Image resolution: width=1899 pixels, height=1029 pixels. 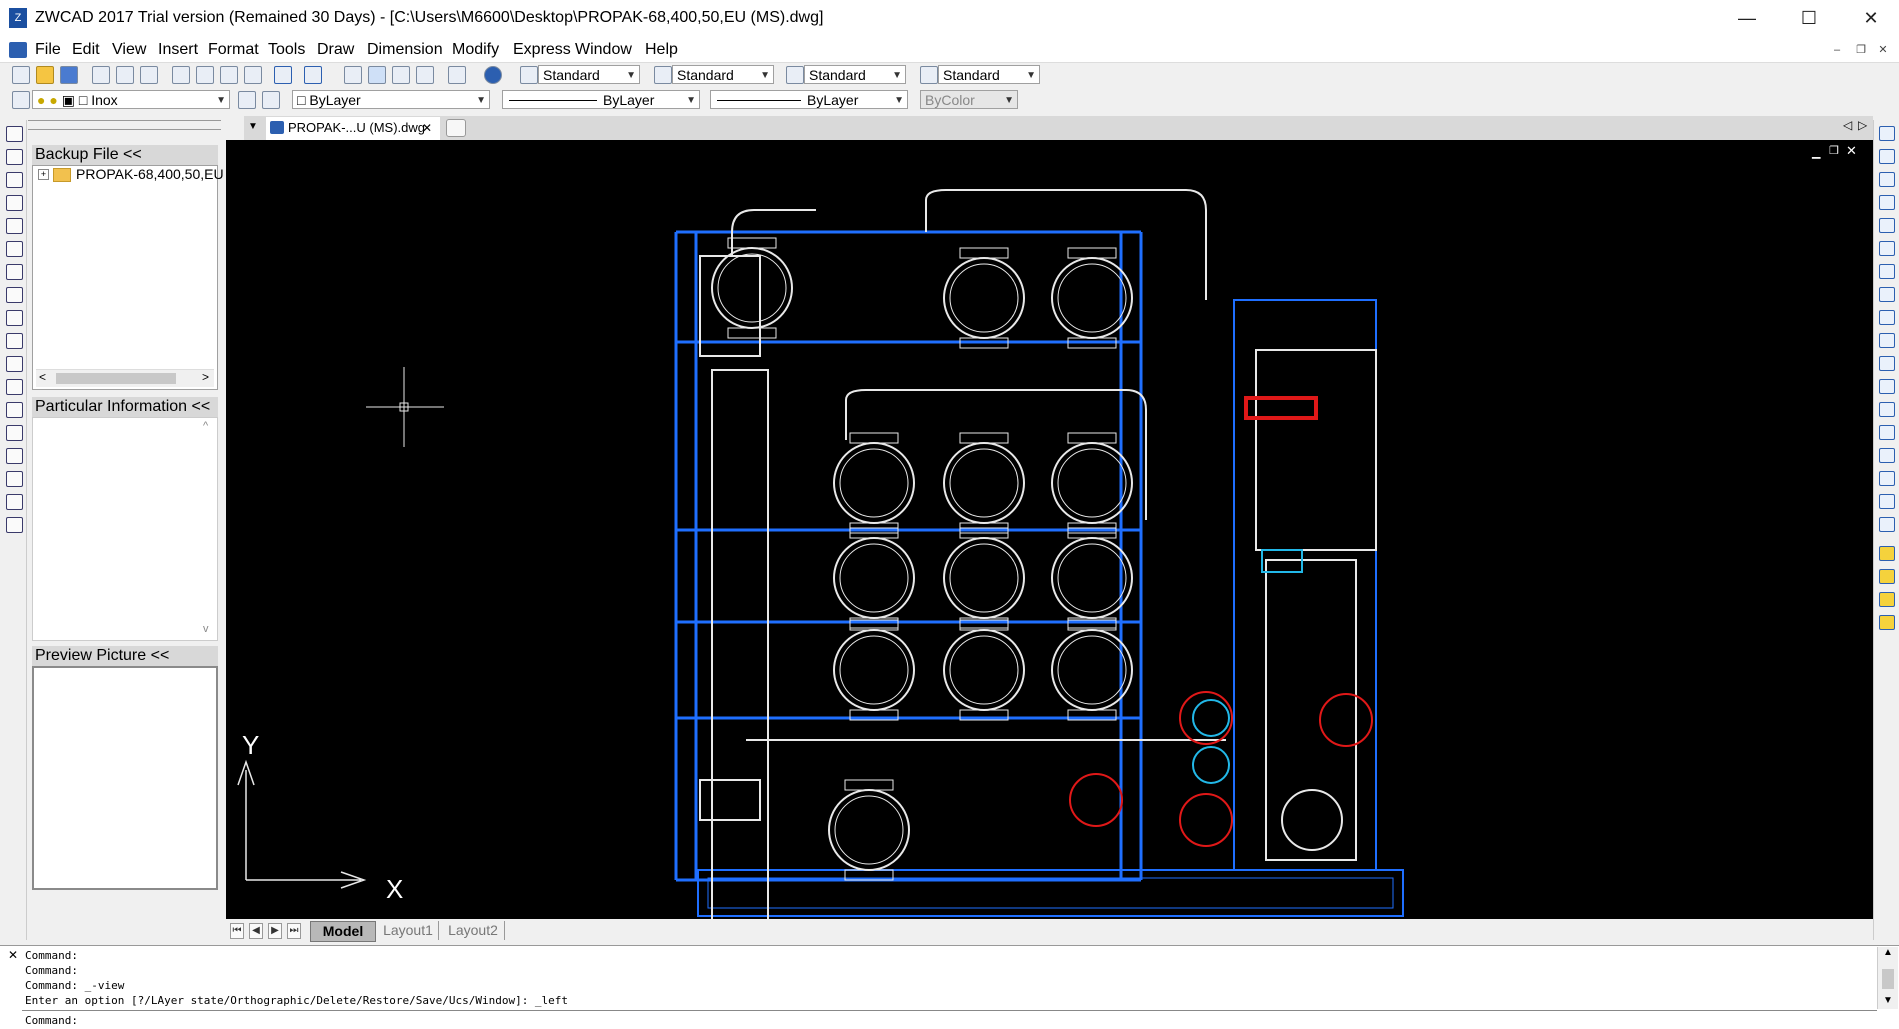 I want to click on circle-icon, so click(x=14, y=272).